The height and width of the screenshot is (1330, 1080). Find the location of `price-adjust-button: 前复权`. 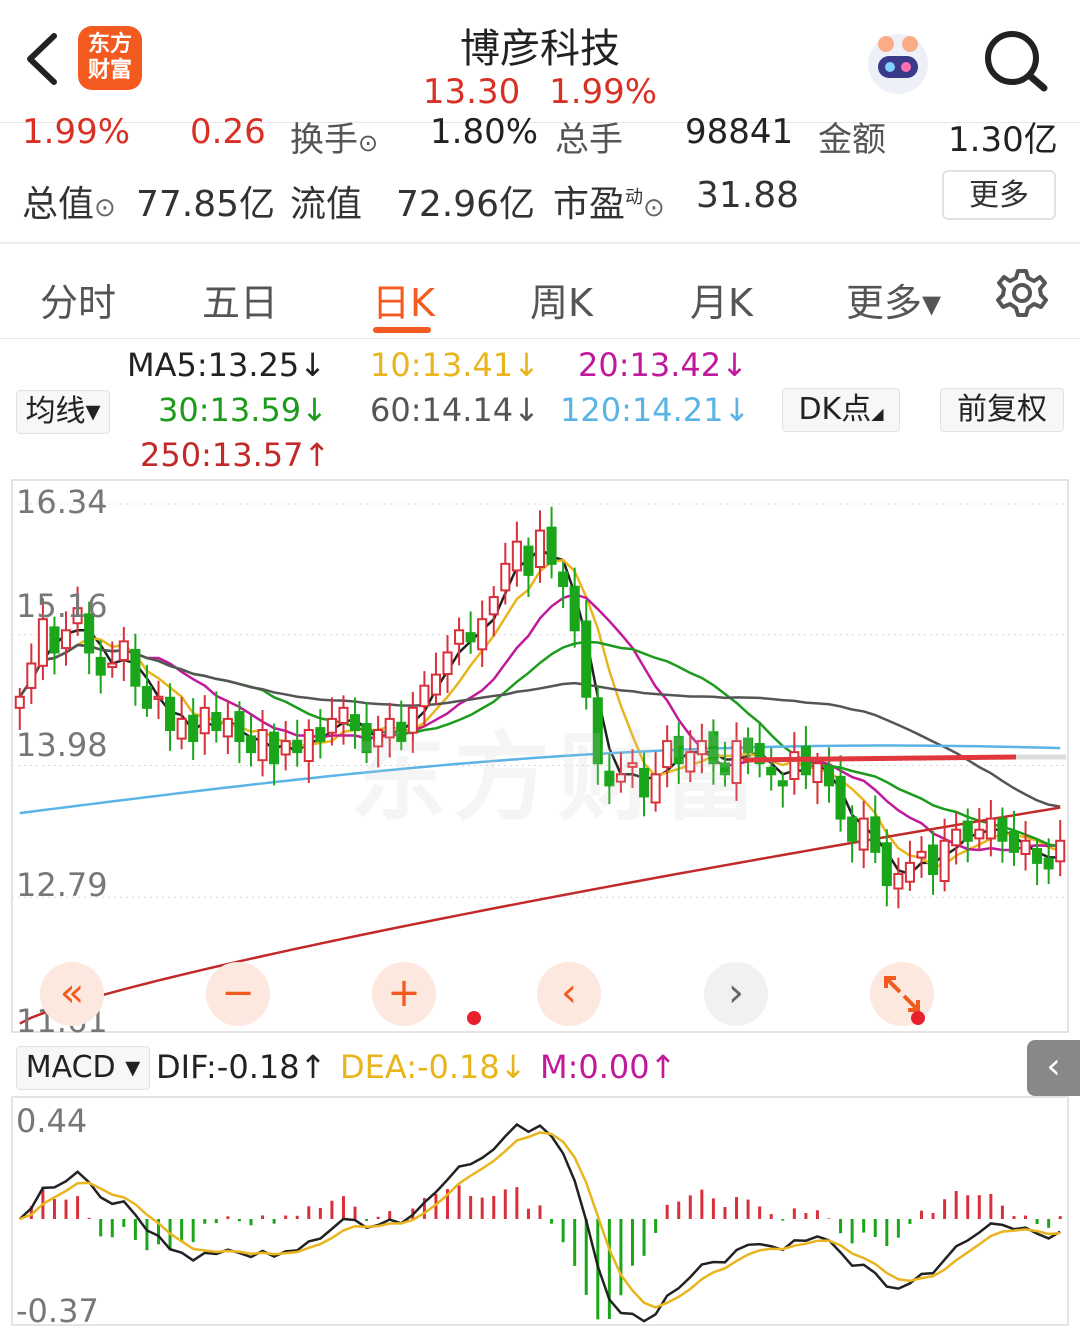

price-adjust-button: 前复权 is located at coordinates (1002, 410).